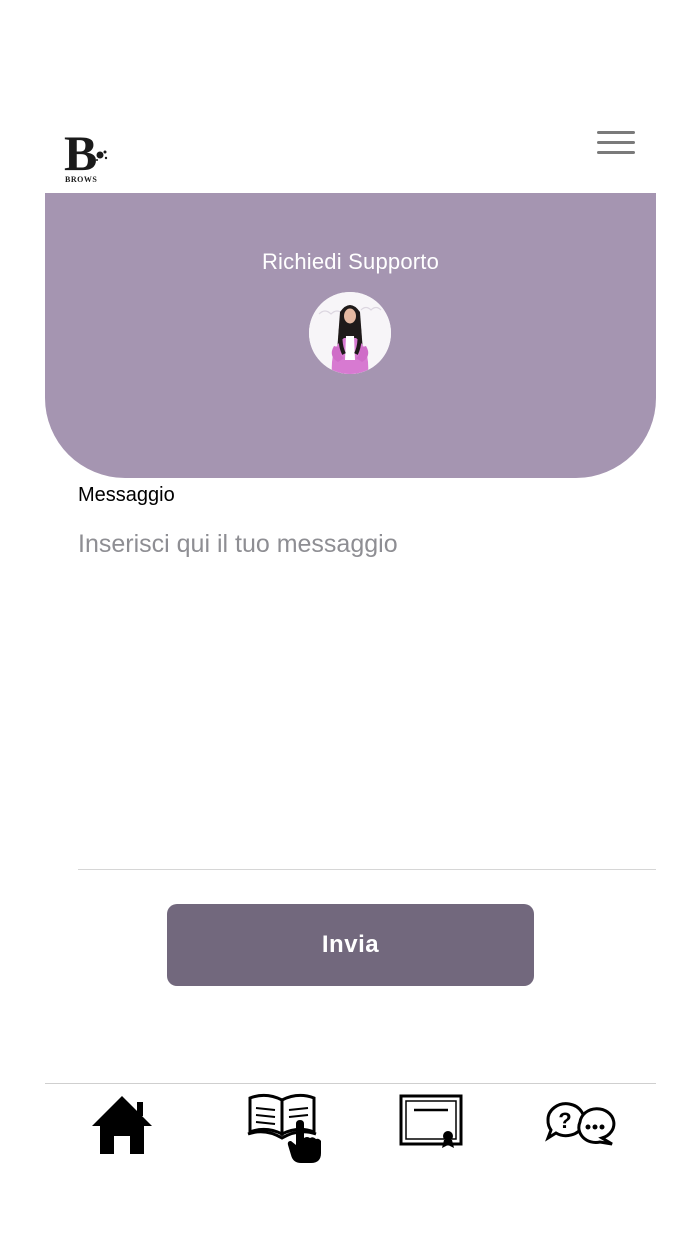  I want to click on book-touch-icon, so click(284, 1128).